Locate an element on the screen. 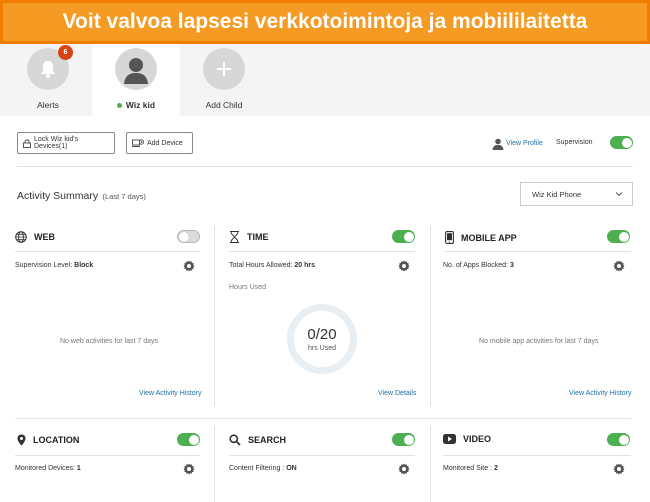 This screenshot has width=650, height=502. add-device-icon is located at coordinates (138, 143).